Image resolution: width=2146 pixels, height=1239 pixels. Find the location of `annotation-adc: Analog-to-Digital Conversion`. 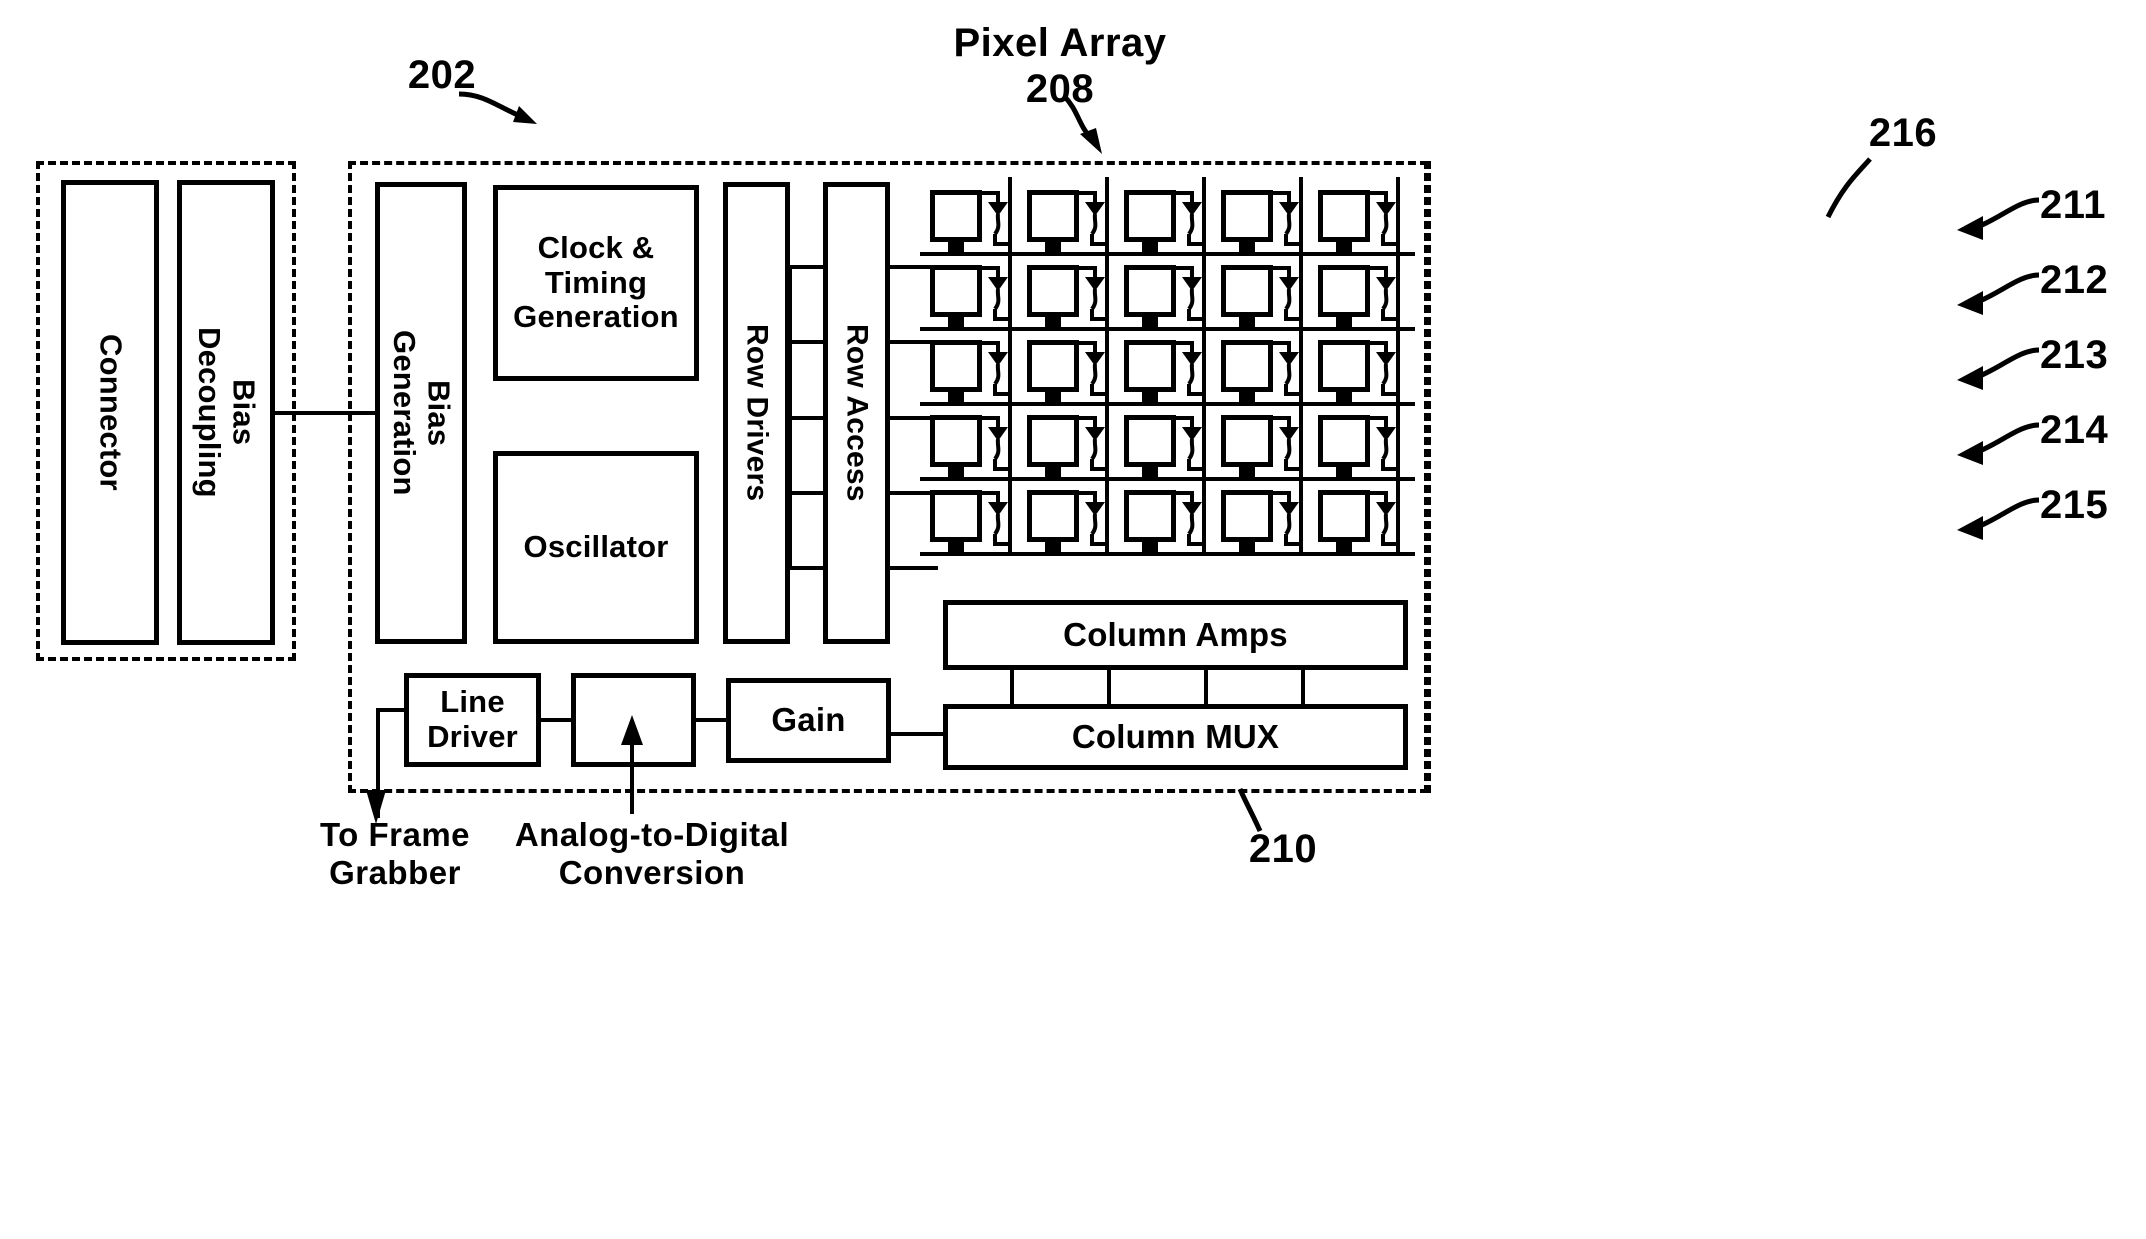

annotation-adc: Analog-to-Digital Conversion is located at coordinates (652, 853).